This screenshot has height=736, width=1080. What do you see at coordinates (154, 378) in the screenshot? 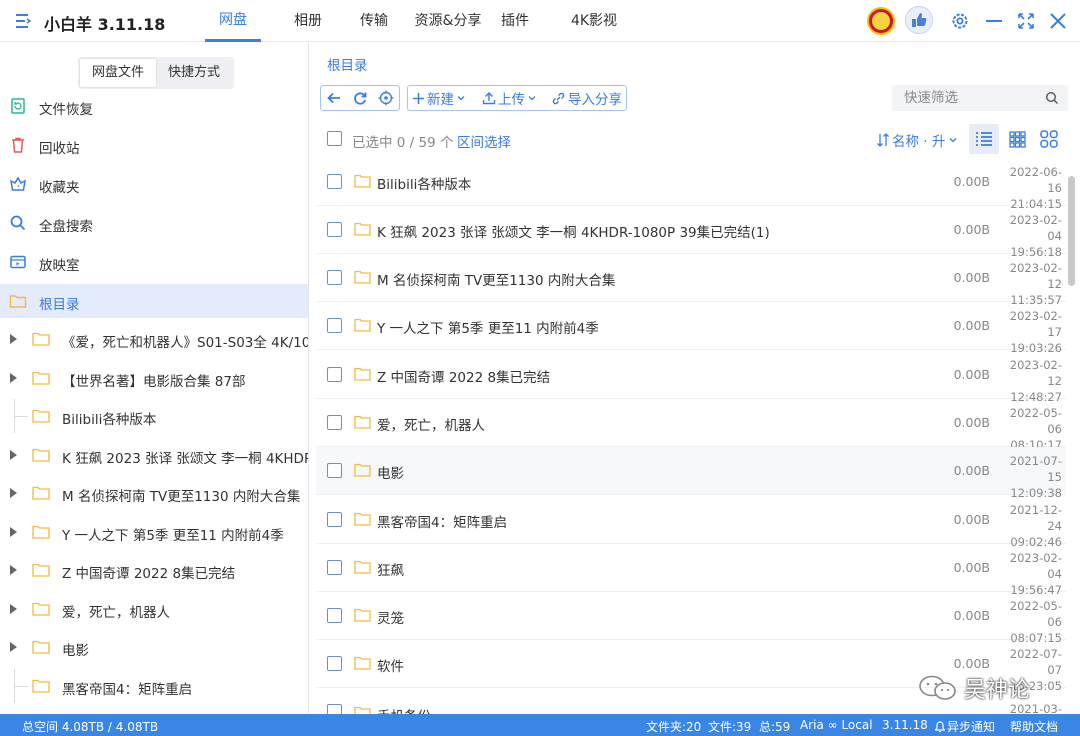
I see `tree-item: 【世界名著】电影版合集 87部` at bounding box center [154, 378].